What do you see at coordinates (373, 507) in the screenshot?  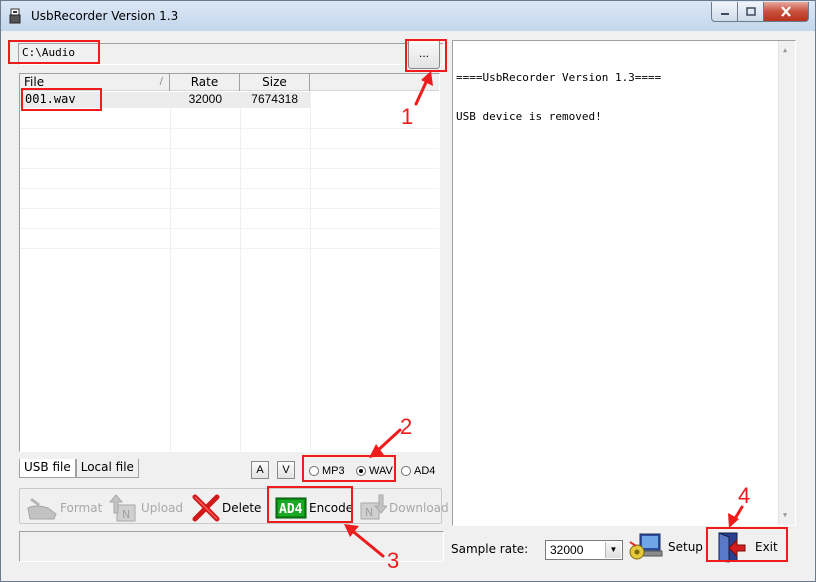 I see `download-icon: N` at bounding box center [373, 507].